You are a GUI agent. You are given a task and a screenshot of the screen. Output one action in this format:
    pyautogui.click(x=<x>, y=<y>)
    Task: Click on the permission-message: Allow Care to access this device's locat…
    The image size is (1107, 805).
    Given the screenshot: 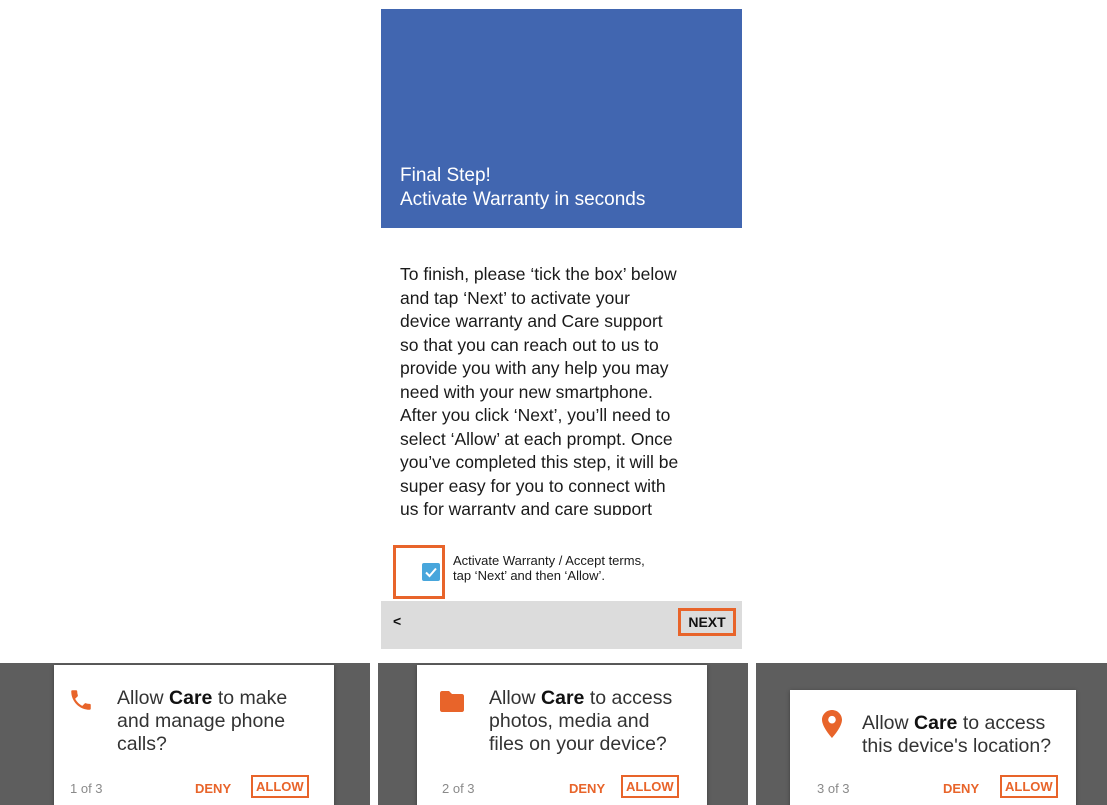 What is the action you would take?
    pyautogui.click(x=956, y=735)
    